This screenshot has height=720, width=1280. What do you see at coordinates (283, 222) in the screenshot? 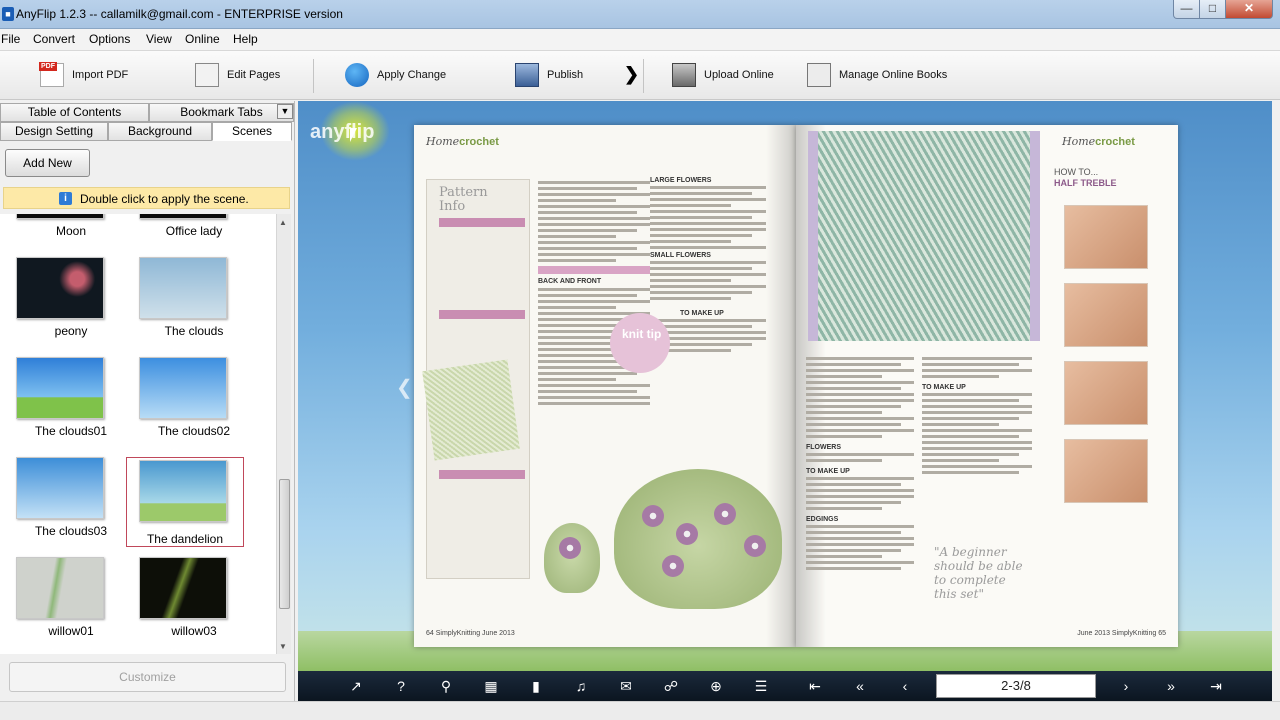
I see `scroll-up-icon: ▲` at bounding box center [283, 222].